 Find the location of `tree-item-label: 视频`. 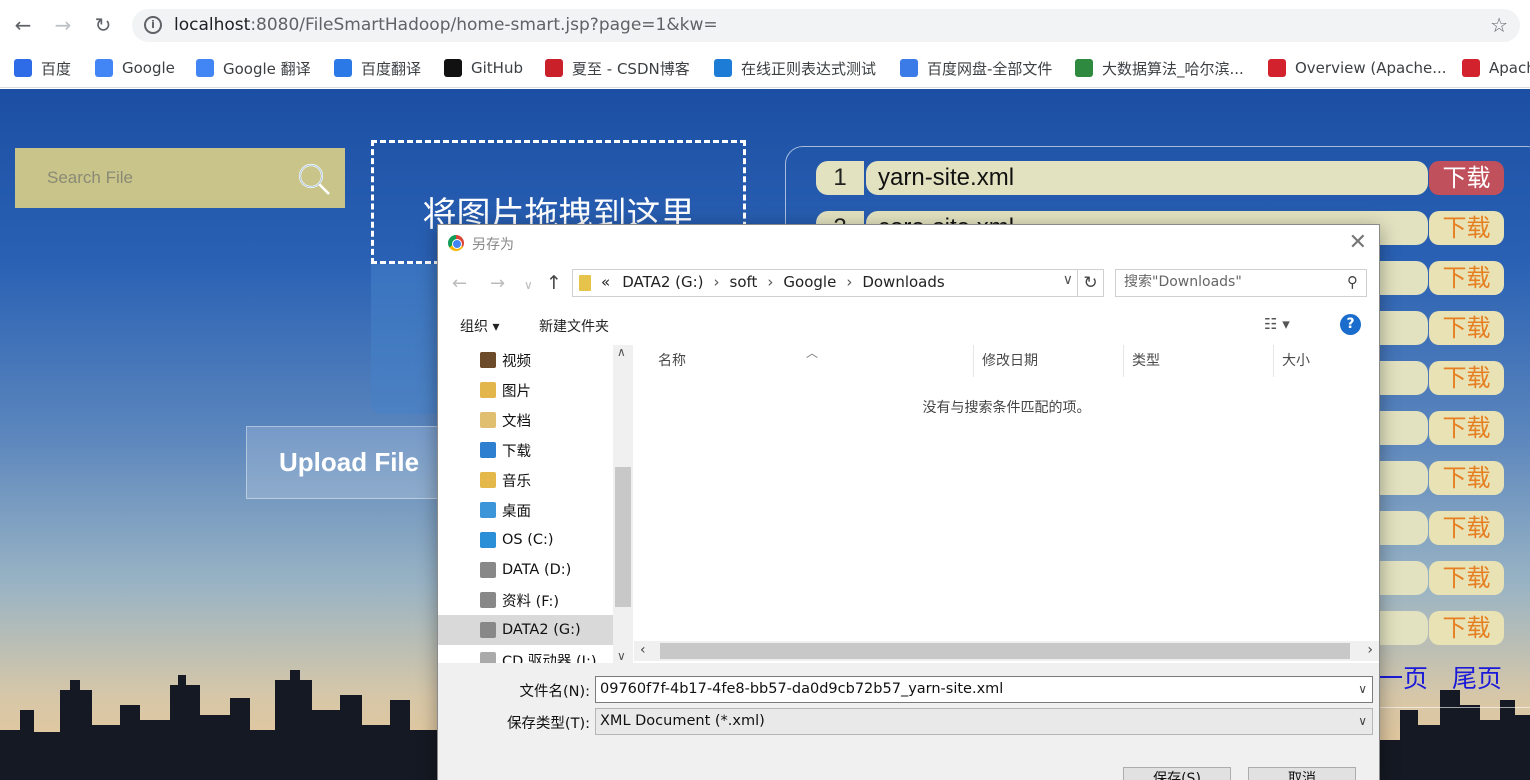

tree-item-label: 视频 is located at coordinates (516, 361).